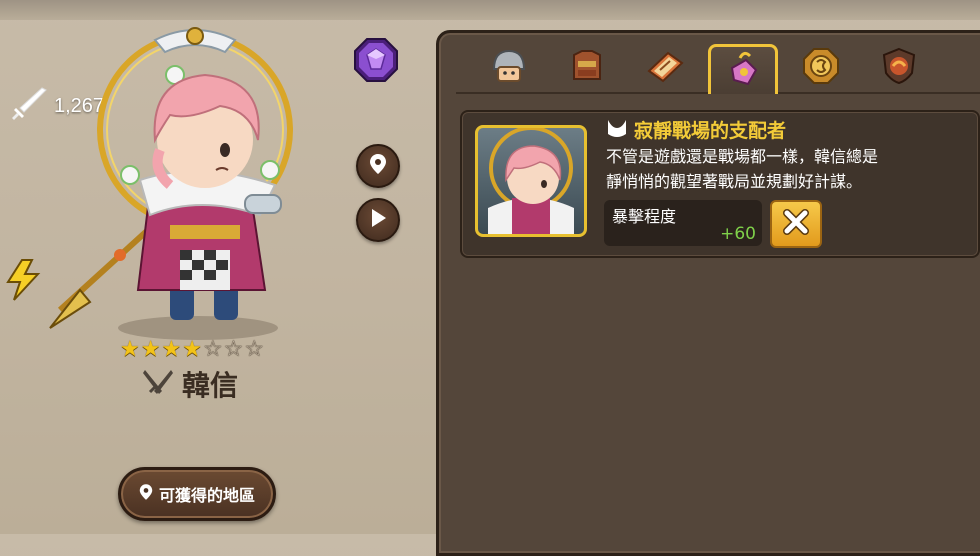 The image size is (980, 556). I want to click on item-title: 寂靜戰場的支配者, so click(710, 131).